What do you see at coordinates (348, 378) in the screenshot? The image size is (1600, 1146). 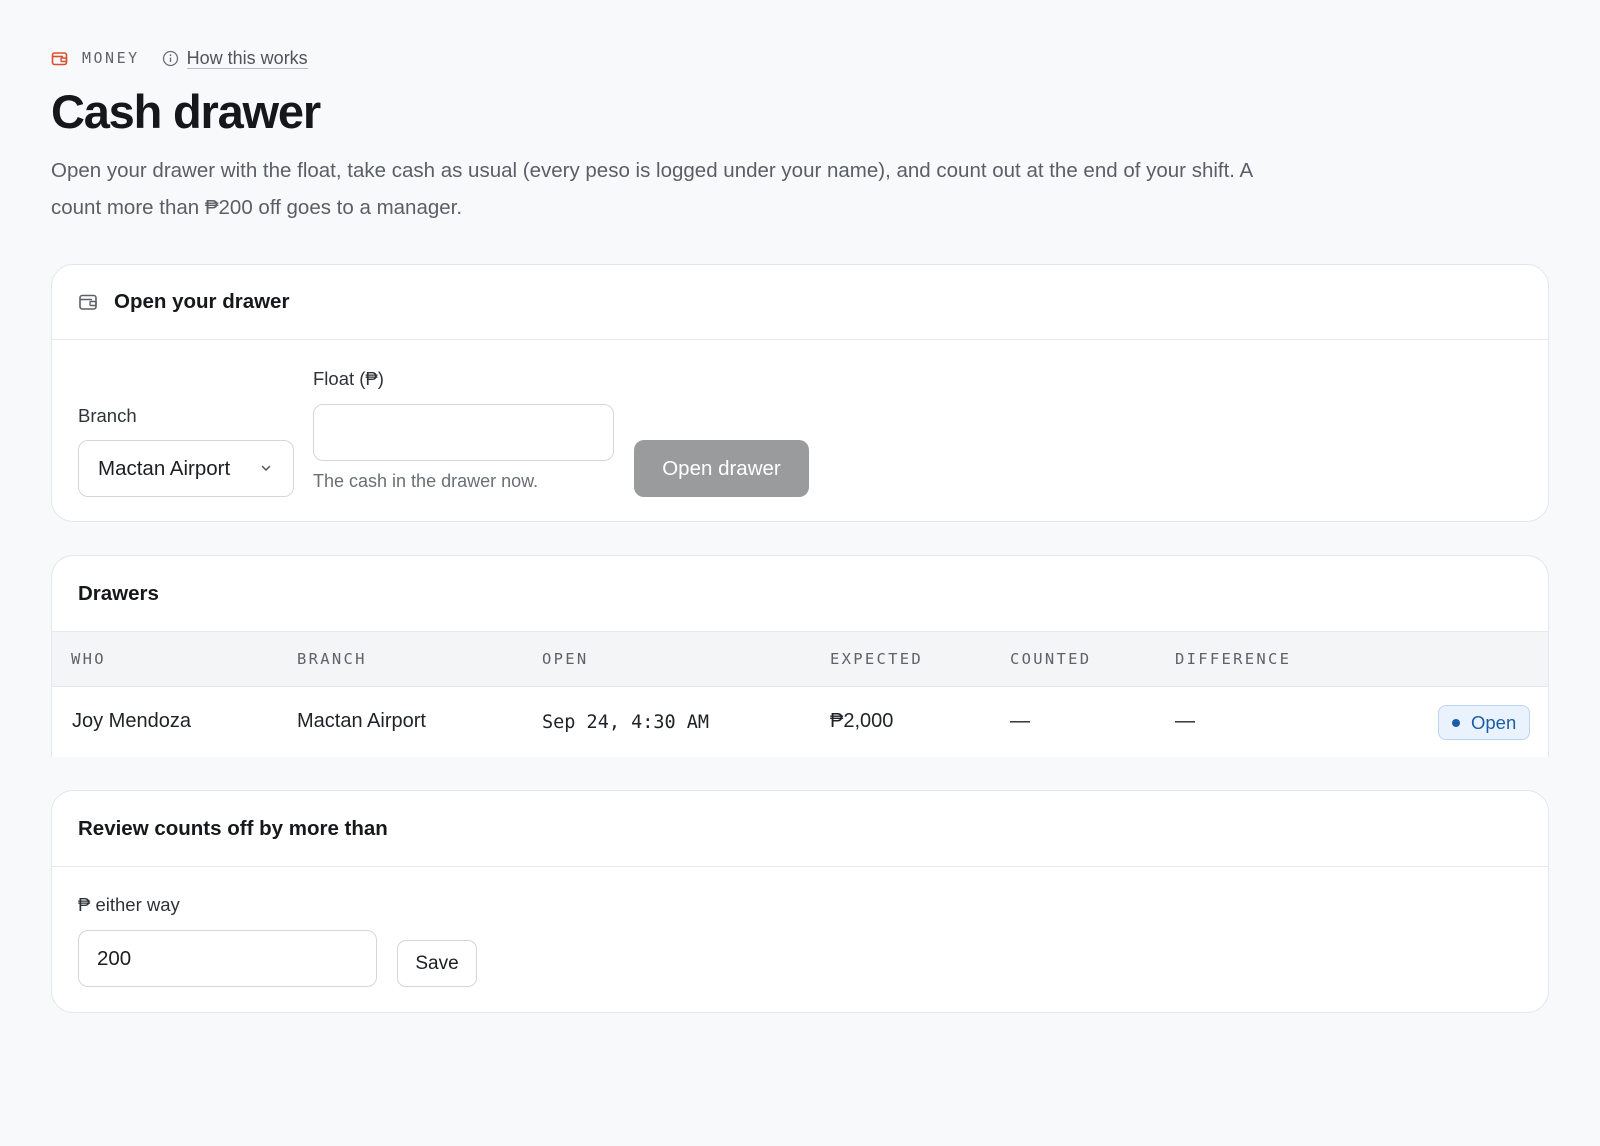 I see `float-label: Float (₱)` at bounding box center [348, 378].